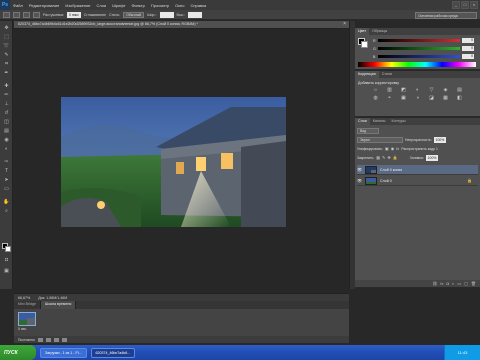 Image resolution: width=480 pixels, height=360 pixels. I want to click on menu-image: Изображение, so click(77, 5).